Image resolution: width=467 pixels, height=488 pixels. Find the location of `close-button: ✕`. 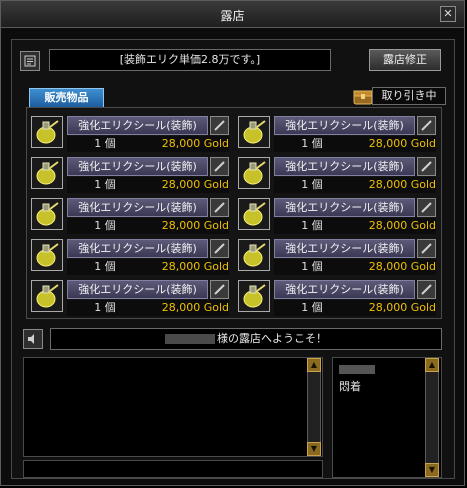

close-button: ✕ is located at coordinates (448, 14).